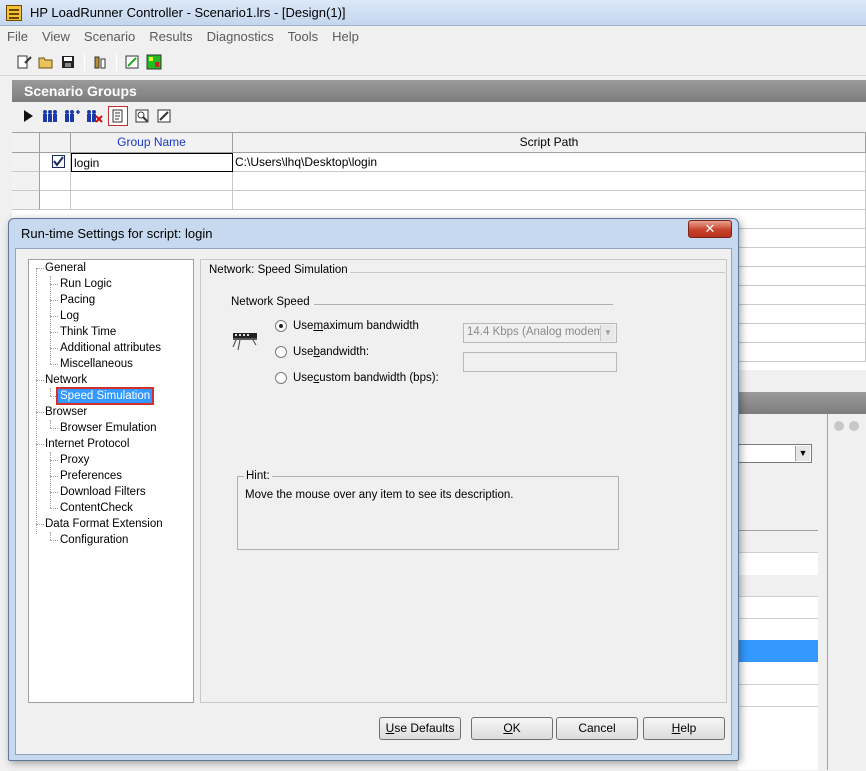  I want to click on save-icon, so click(68, 62).